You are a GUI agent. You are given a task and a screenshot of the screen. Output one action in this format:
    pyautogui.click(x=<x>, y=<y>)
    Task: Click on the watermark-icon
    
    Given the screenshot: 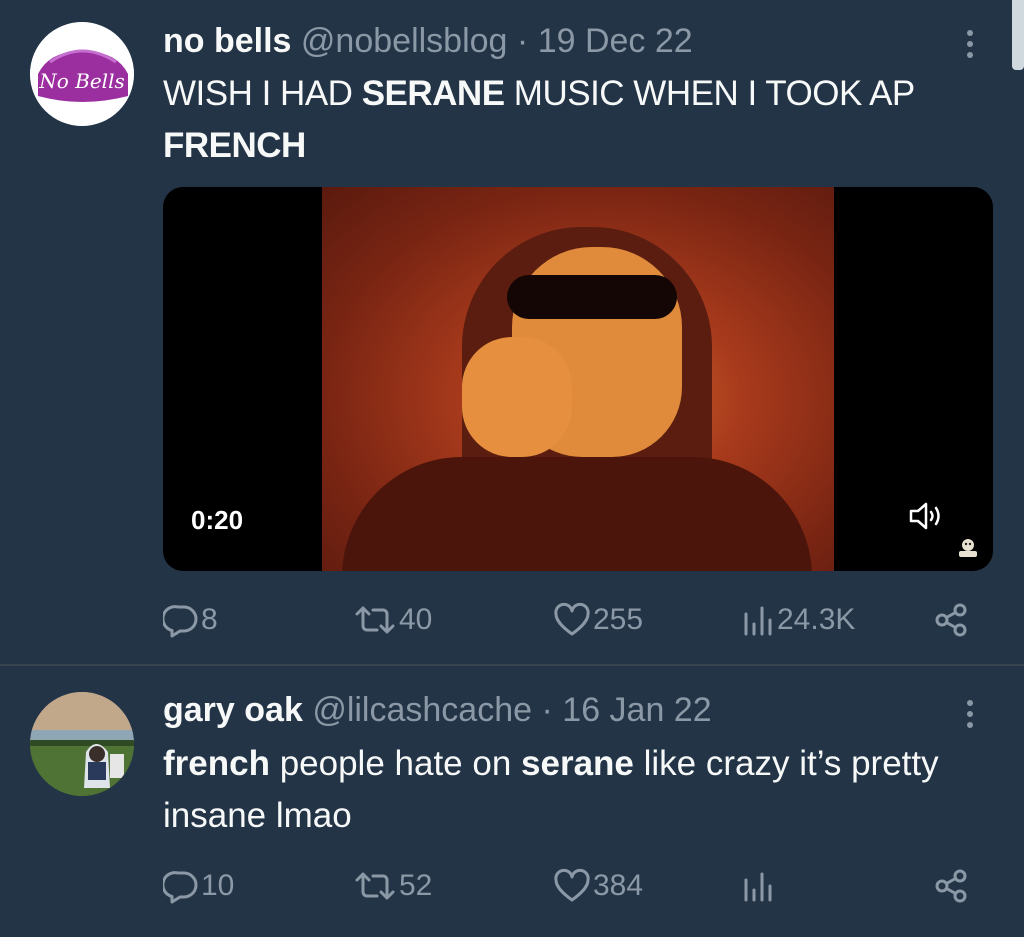 What is the action you would take?
    pyautogui.click(x=968, y=548)
    